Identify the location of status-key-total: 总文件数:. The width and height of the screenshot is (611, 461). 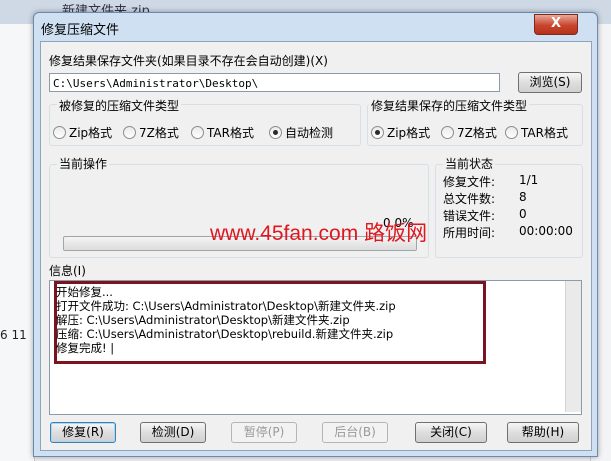
(469, 199).